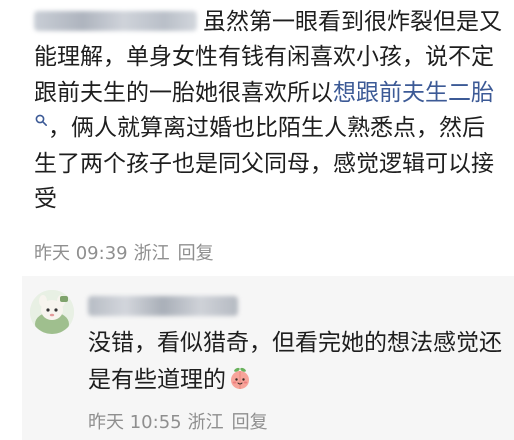 This screenshot has width=514, height=440. Describe the element at coordinates (205, 422) in the screenshot. I see `reply-location: 浙江` at that location.